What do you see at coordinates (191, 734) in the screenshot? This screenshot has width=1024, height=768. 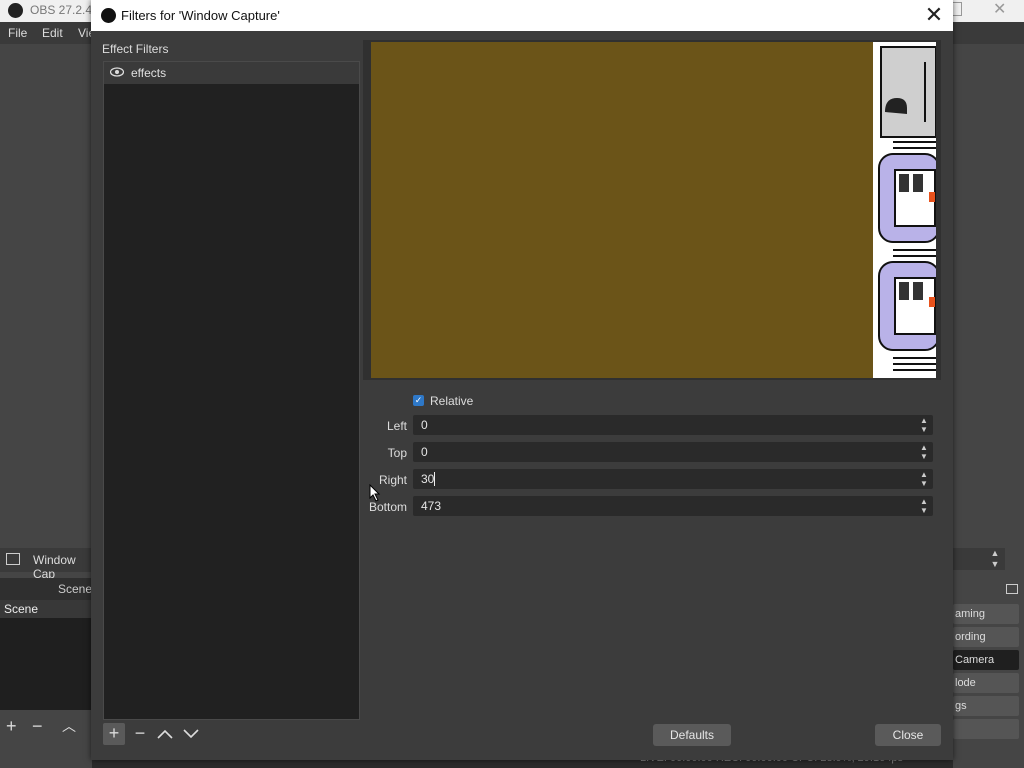 I see `arrow-down-icon` at bounding box center [191, 734].